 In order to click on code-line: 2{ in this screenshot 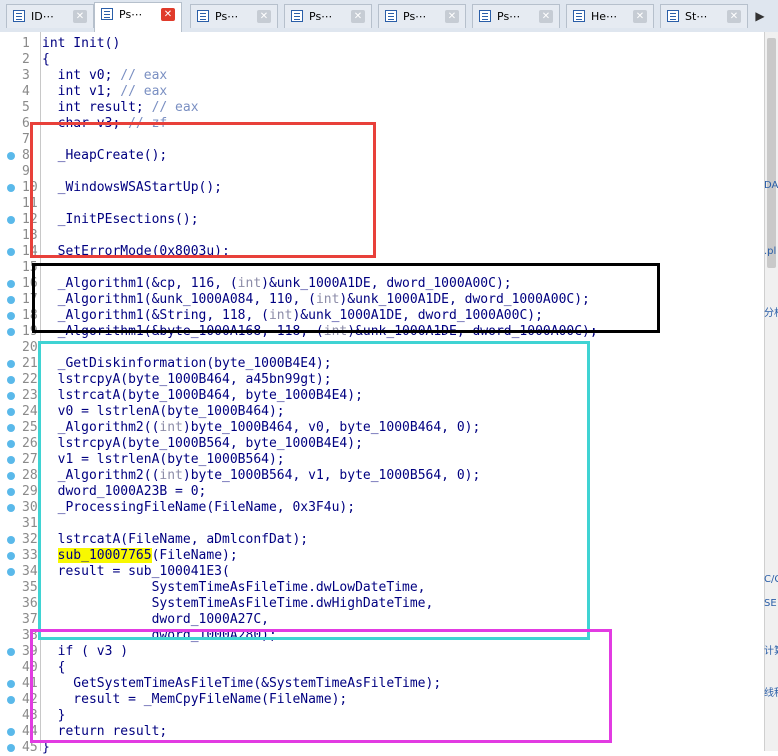, I will do `click(380, 60)`.